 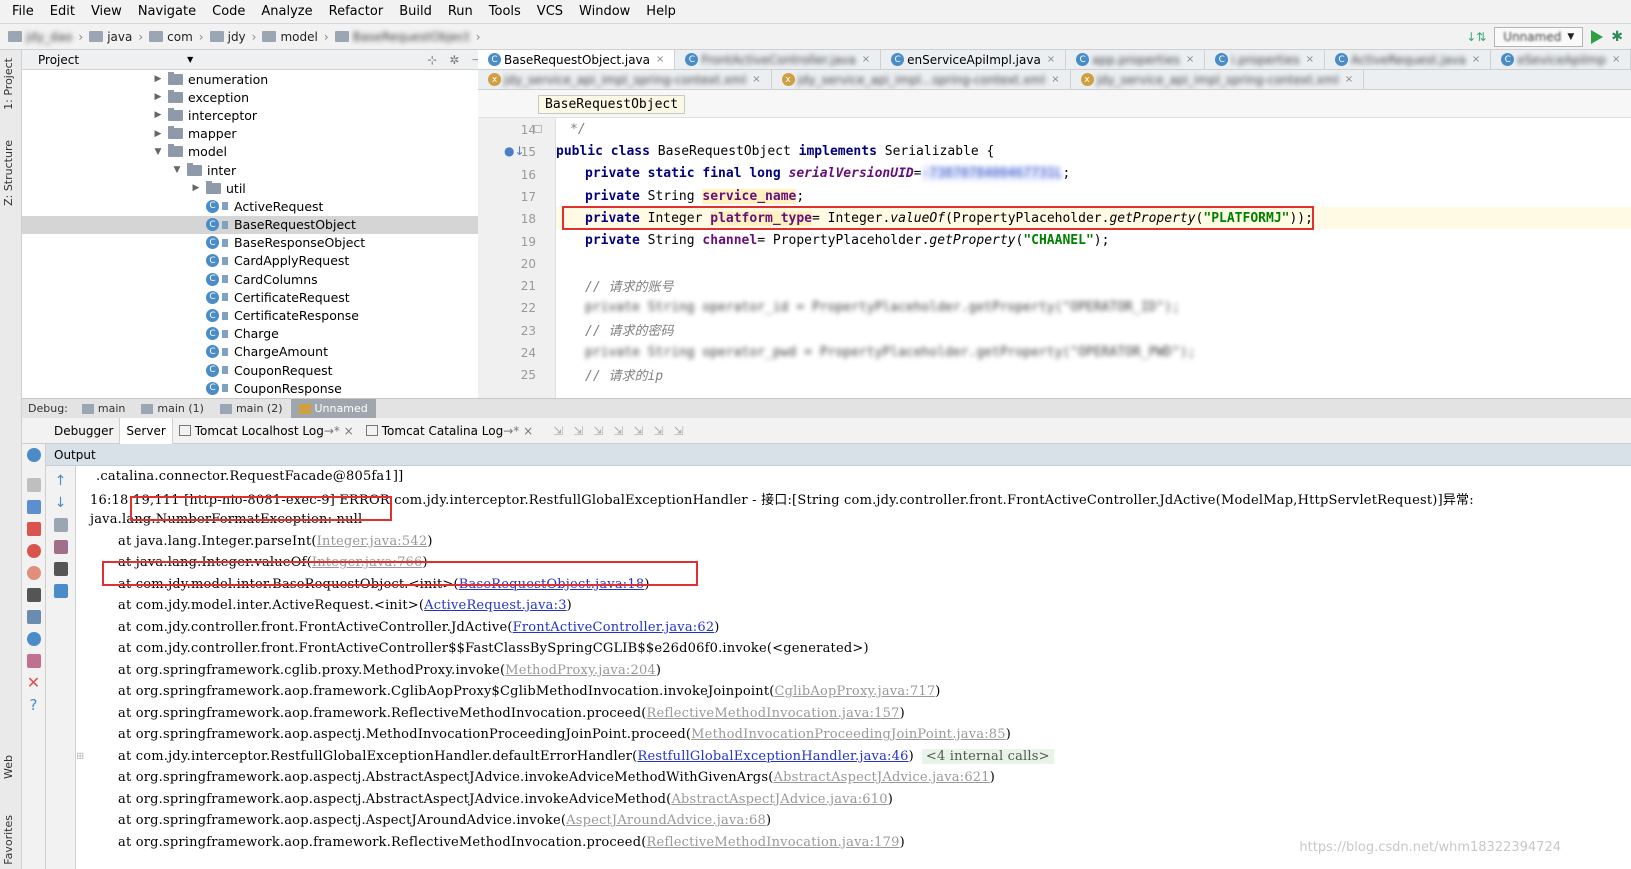 I want to click on editor-tab: Capp.properties ×, so click(x=1136, y=59).